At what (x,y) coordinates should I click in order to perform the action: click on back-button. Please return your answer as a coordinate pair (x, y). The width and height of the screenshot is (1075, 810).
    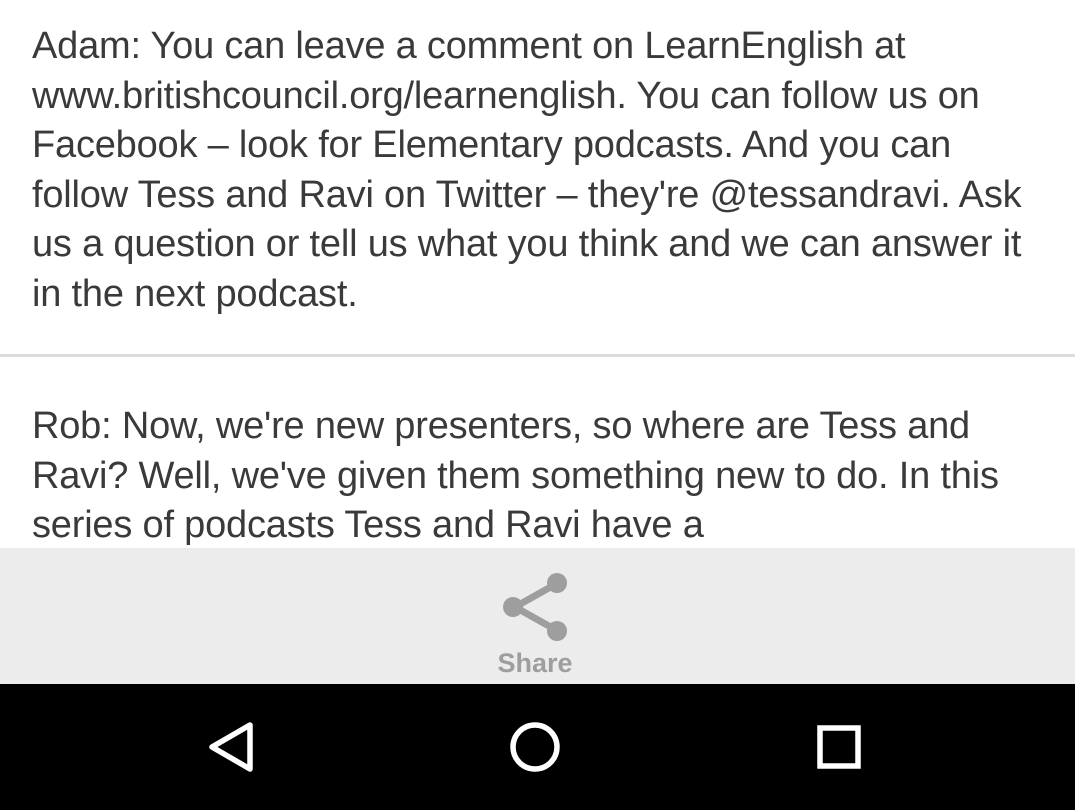
    Looking at the image, I should click on (233, 747).